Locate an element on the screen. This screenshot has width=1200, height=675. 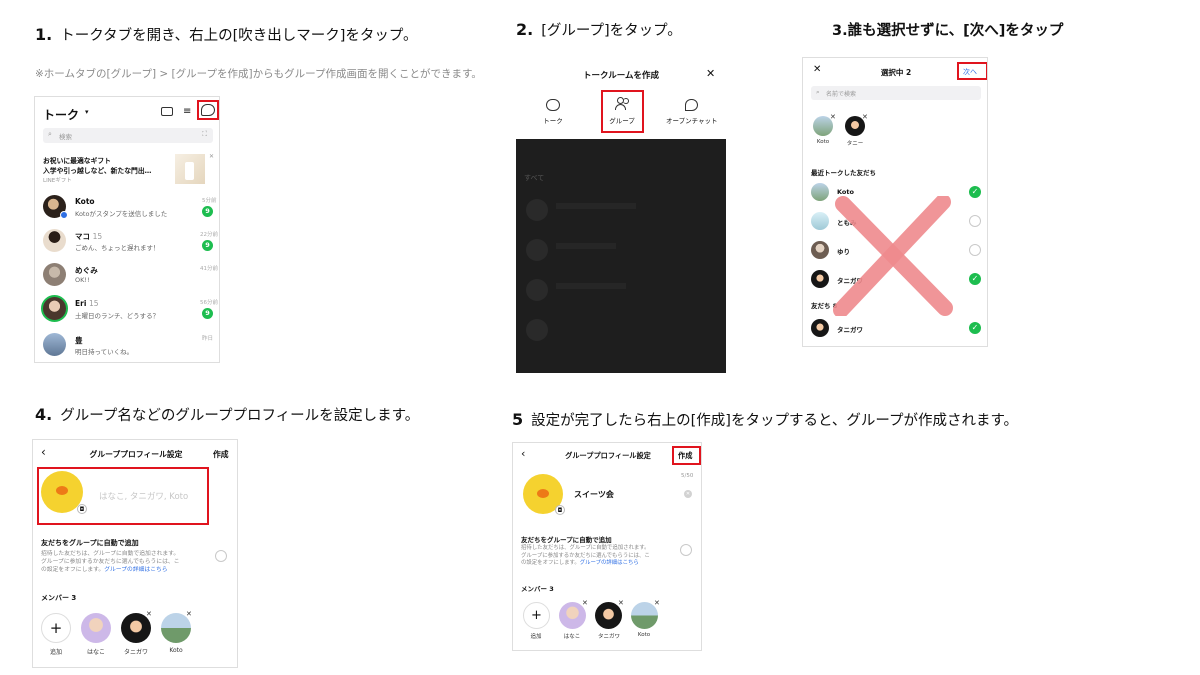
chat-row-yutaka: 豊 明日持っていくね。 昨日 is located at coordinates (127, 346).